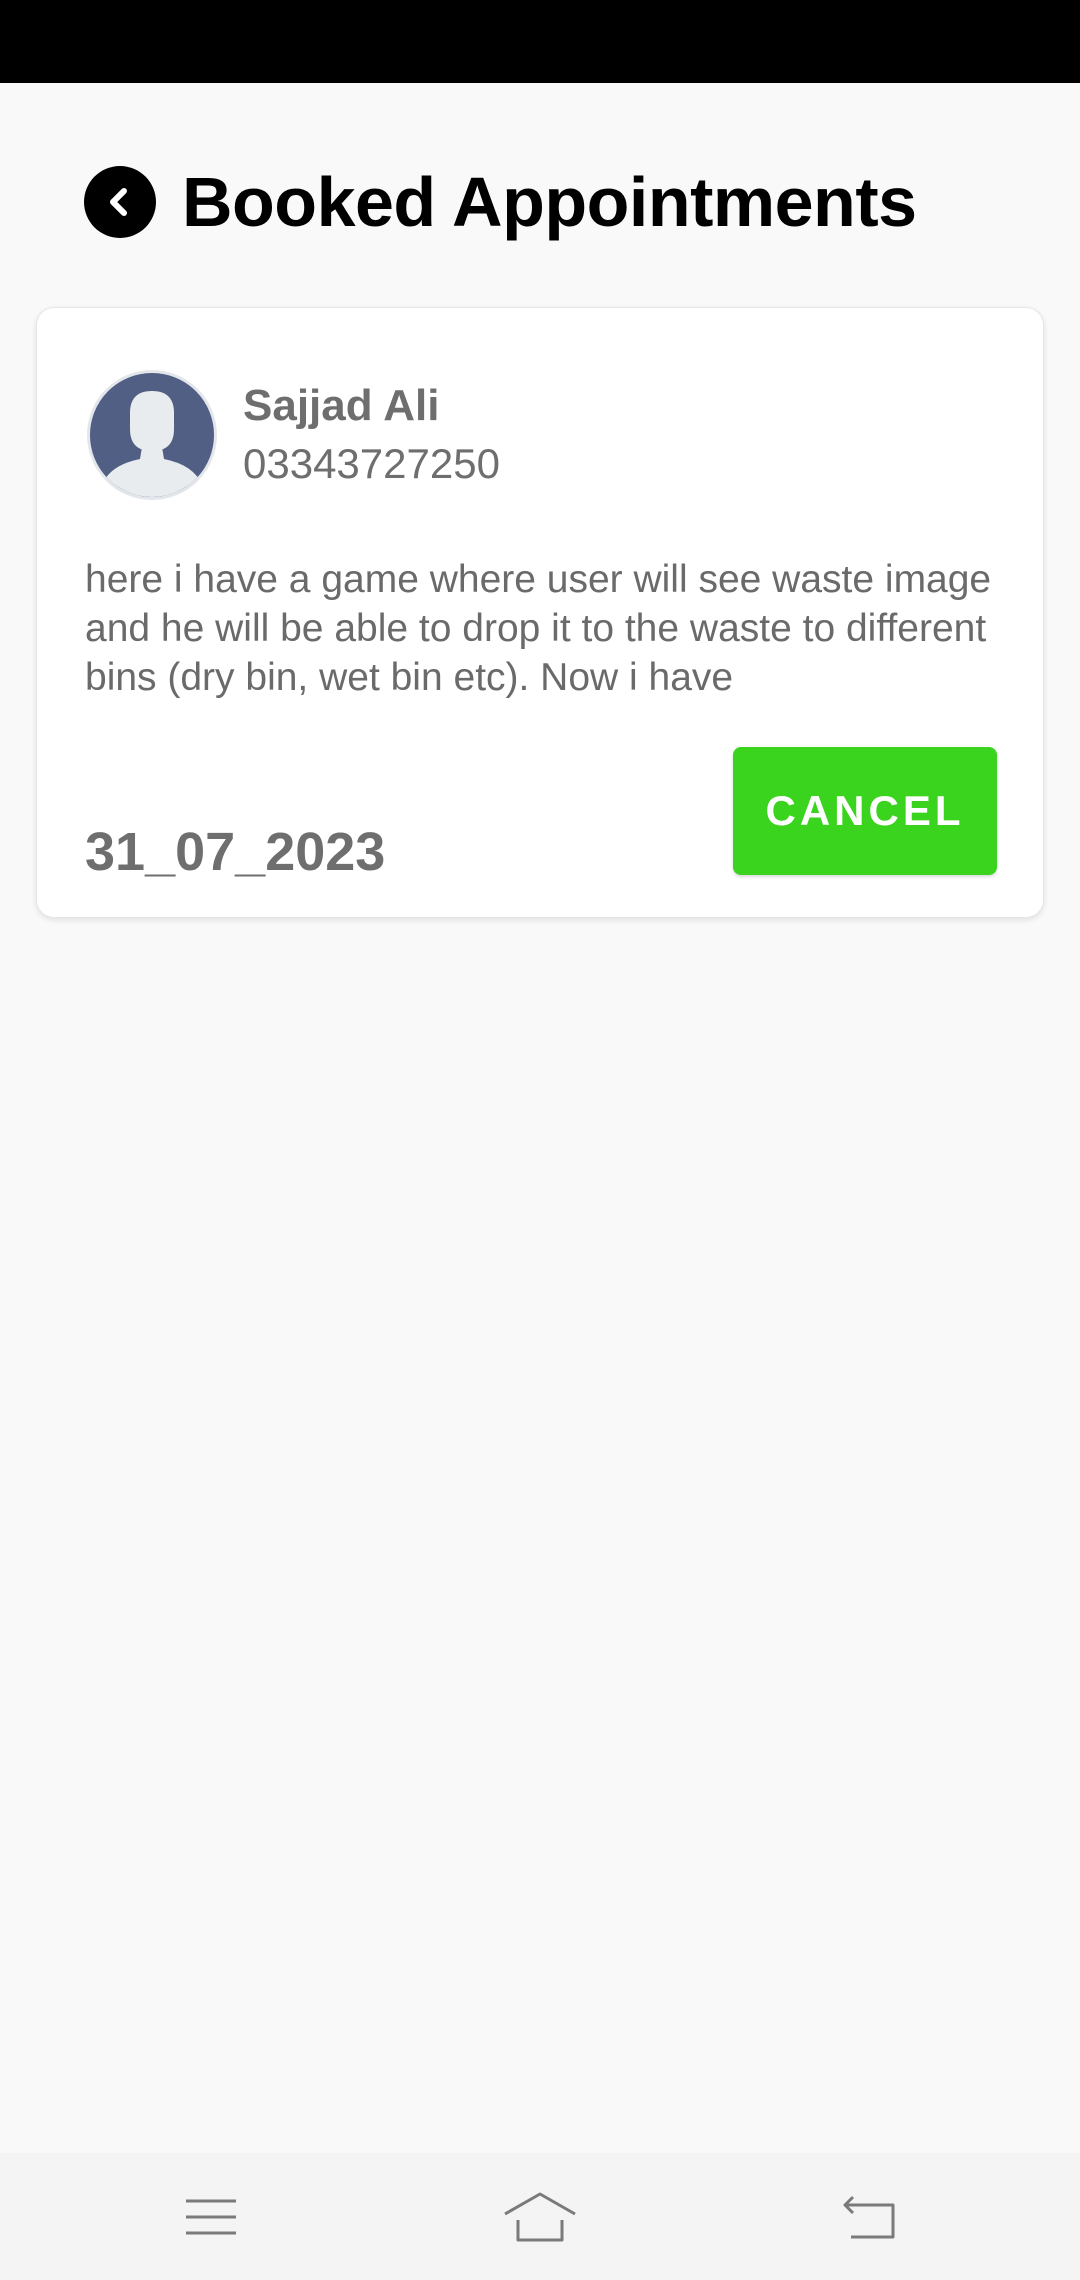 This screenshot has height=2280, width=1080. What do you see at coordinates (152, 435) in the screenshot?
I see `default-user-avatar-icon` at bounding box center [152, 435].